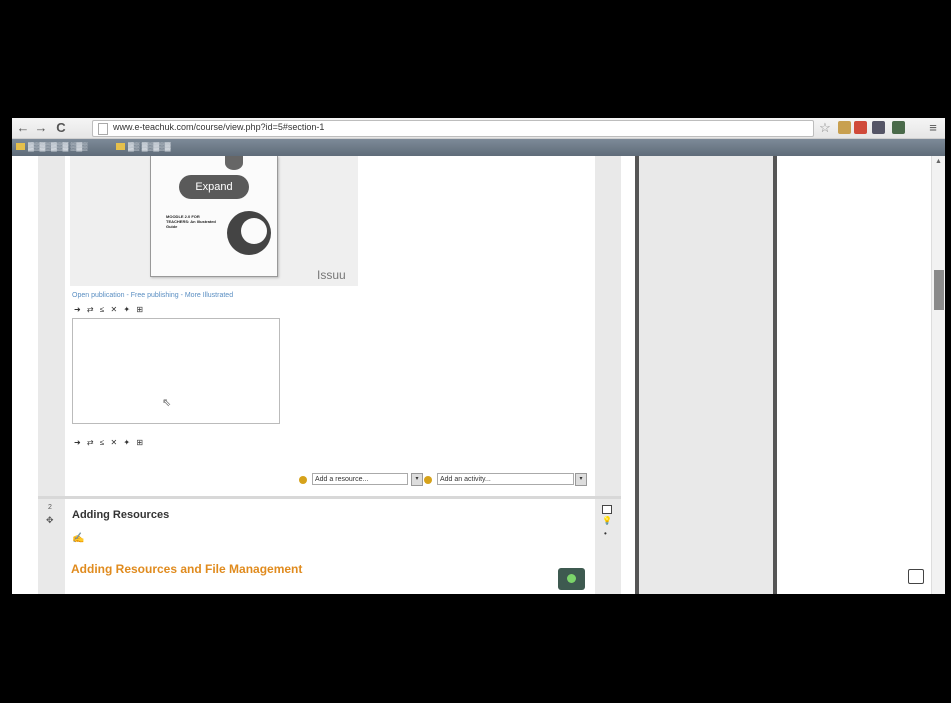  Describe the element at coordinates (938, 375) in the screenshot. I see `scrollbar: ▲` at that location.